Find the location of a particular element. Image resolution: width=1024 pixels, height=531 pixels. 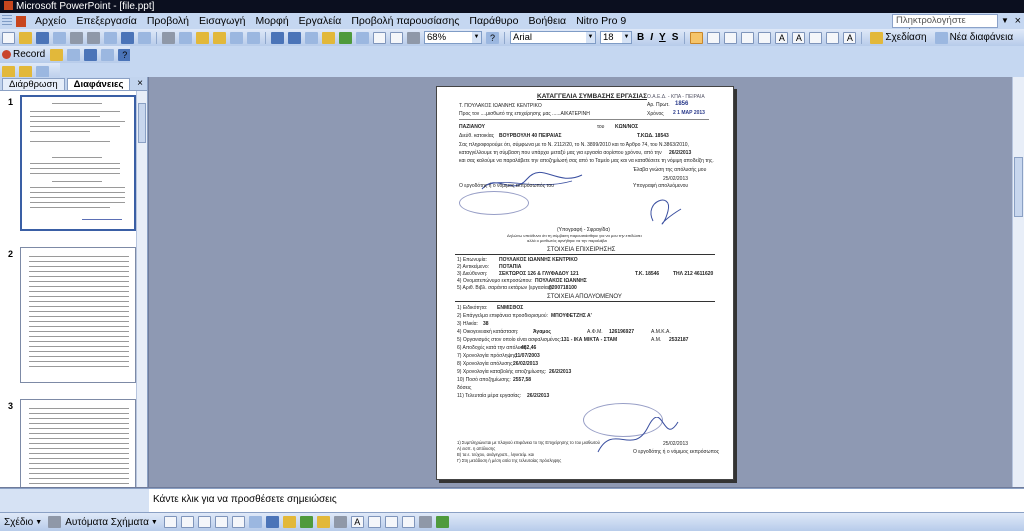

dash-style-icon is located at coordinates (391, 522).